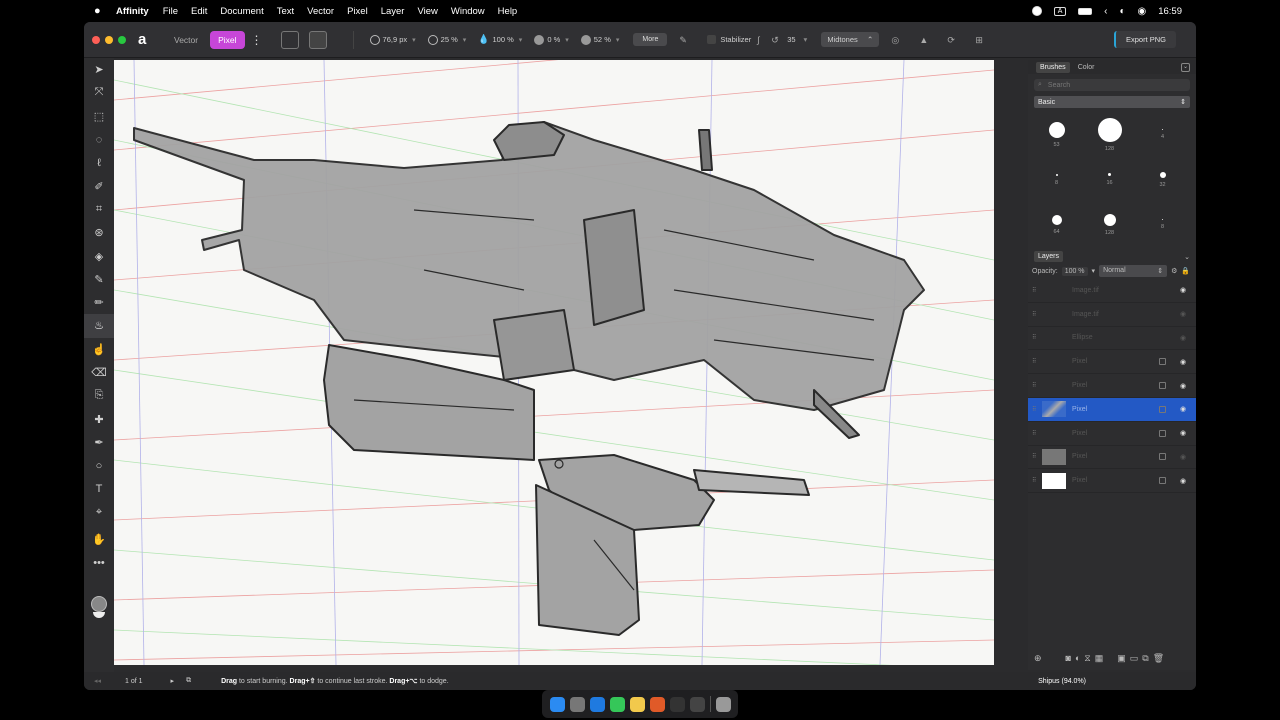 This screenshot has height=720, width=1280. I want to click on brush-category-select: Basic ⇕, so click(1112, 102).